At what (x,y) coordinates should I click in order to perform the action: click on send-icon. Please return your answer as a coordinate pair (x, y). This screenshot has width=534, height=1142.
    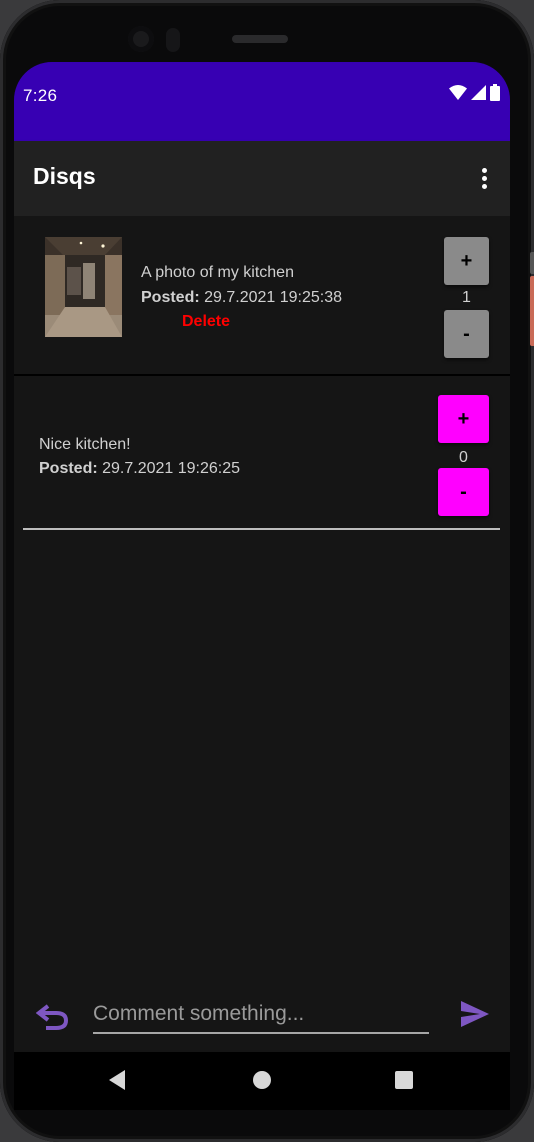
    Looking at the image, I should click on (475, 1014).